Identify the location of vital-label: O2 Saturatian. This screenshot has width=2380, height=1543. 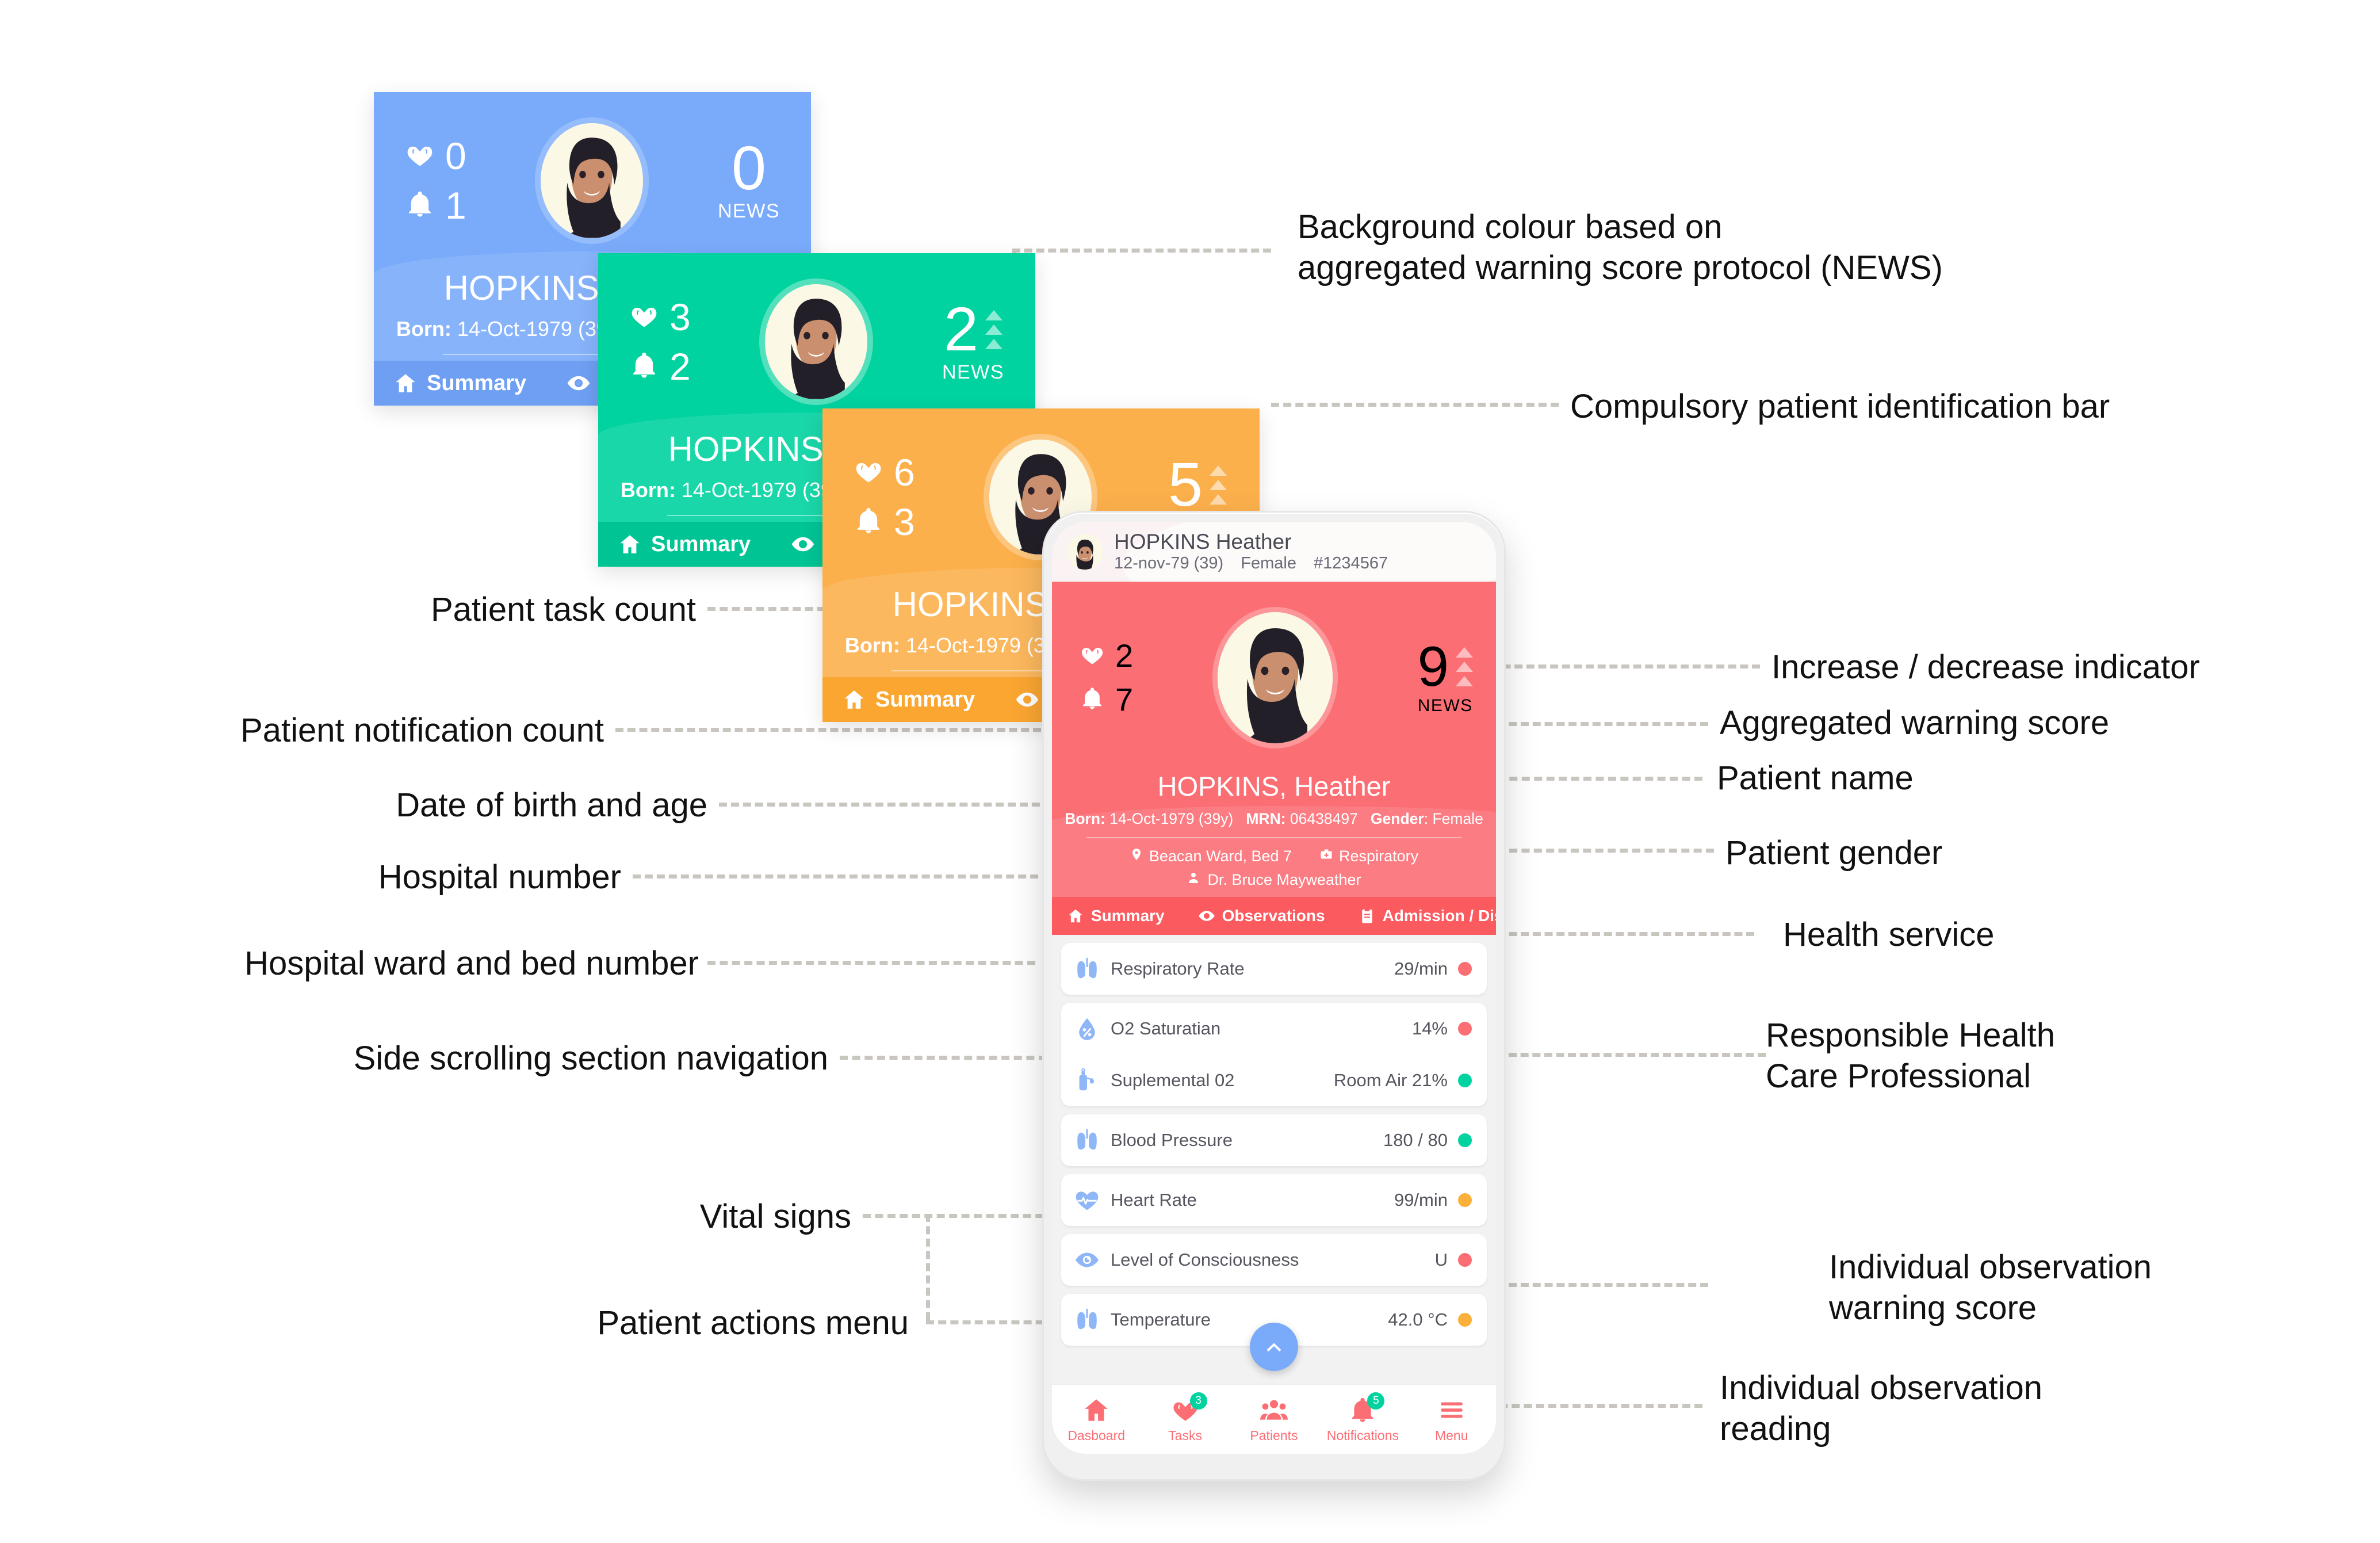
(1166, 1028).